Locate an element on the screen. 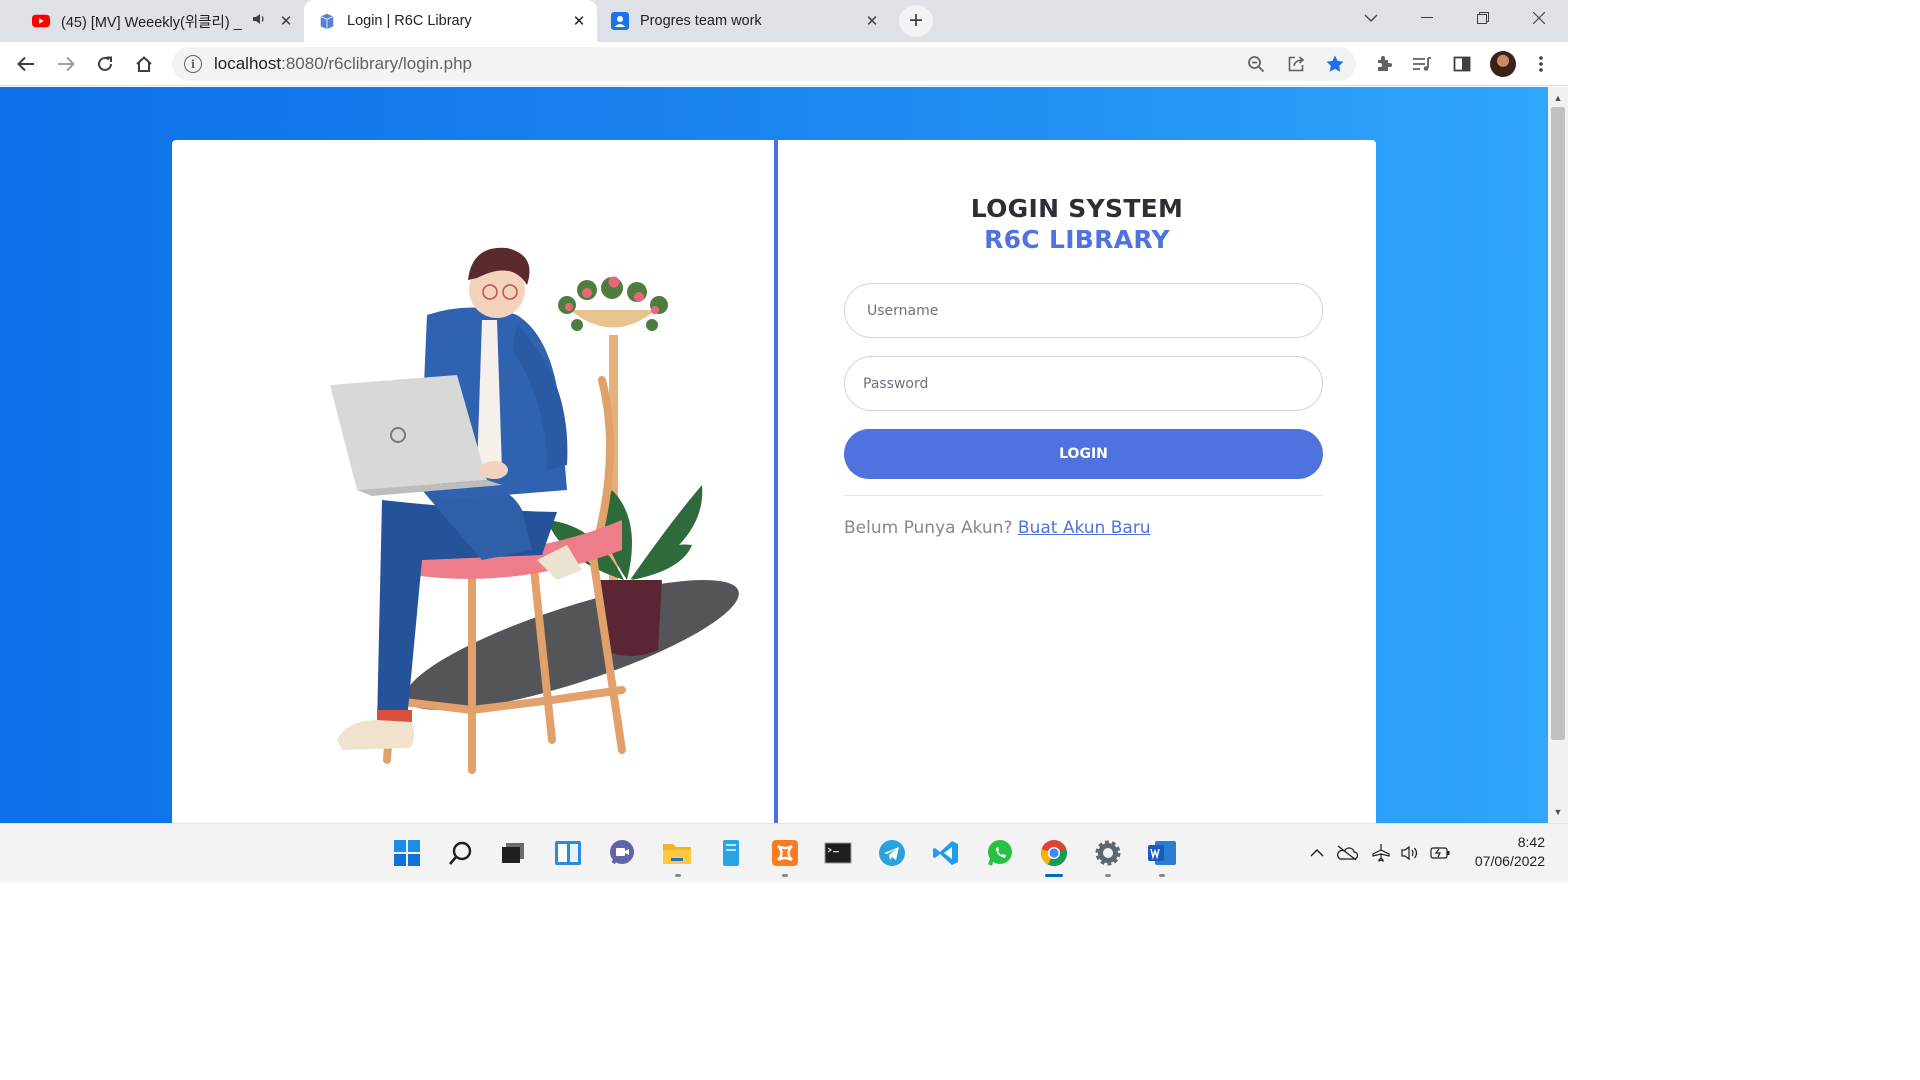 This screenshot has height=1080, width=1920. site-info-icon: i is located at coordinates (193, 64).